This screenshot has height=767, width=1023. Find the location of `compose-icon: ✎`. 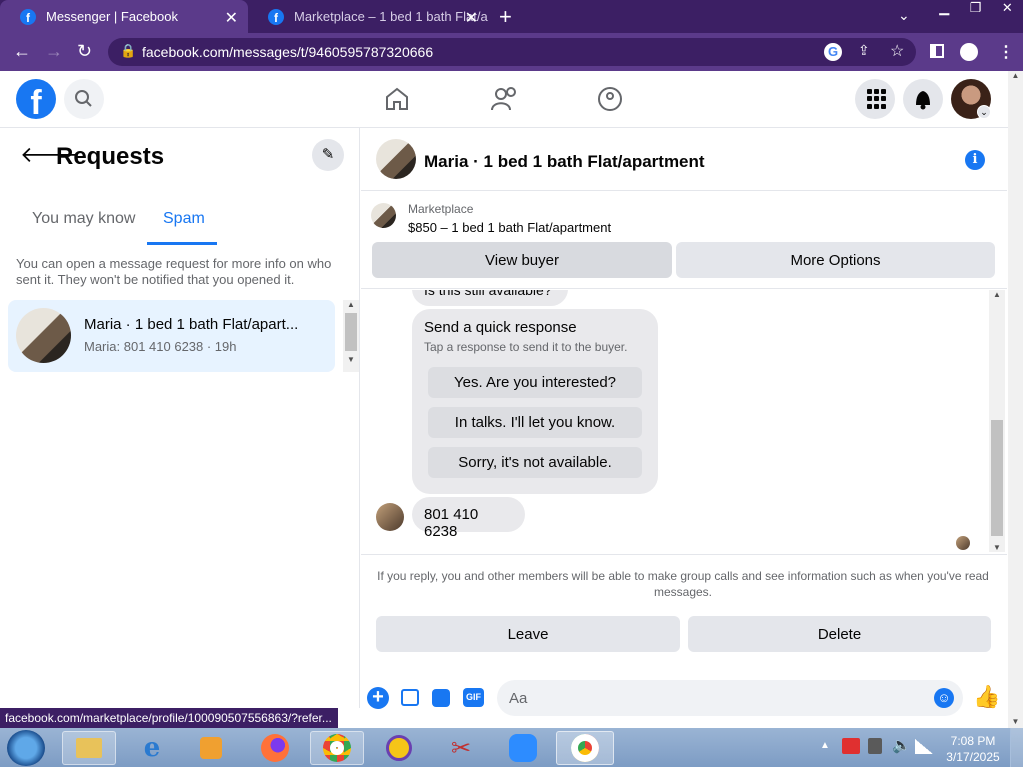

compose-icon: ✎ is located at coordinates (328, 155).